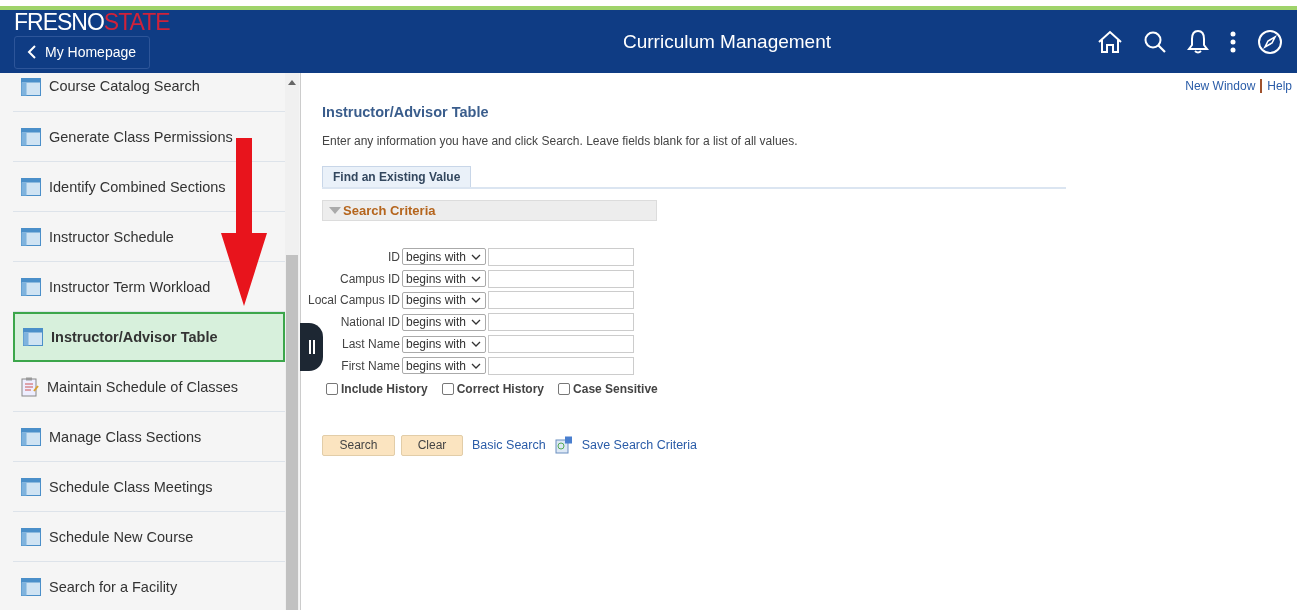 The height and width of the screenshot is (610, 1297). Describe the element at coordinates (370, 344) in the screenshot. I see `field-label: Last Name` at that location.